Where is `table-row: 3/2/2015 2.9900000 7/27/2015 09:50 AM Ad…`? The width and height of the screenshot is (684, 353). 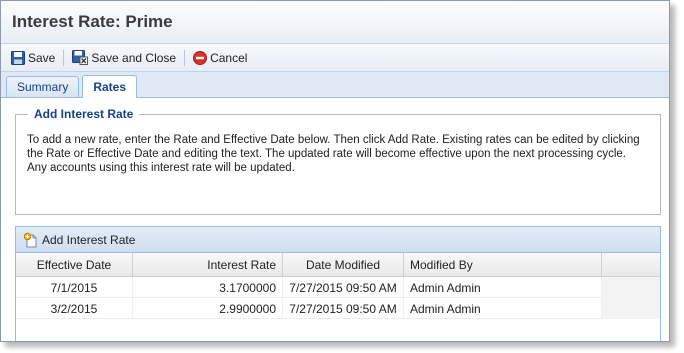
table-row: 3/2/2015 2.9900000 7/27/2015 09:50 AM Ad… is located at coordinates (338, 308).